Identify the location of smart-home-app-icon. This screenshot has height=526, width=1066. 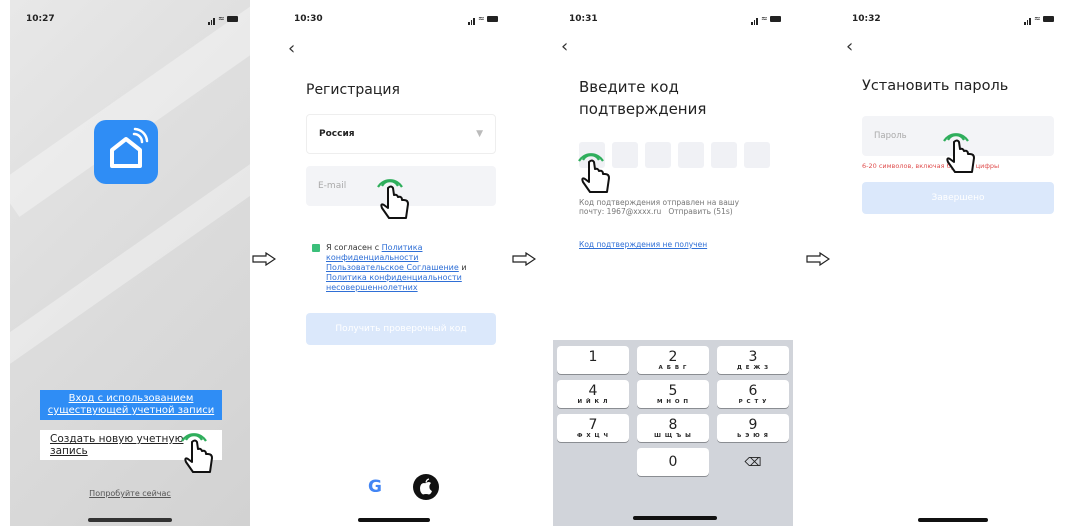
(126, 152).